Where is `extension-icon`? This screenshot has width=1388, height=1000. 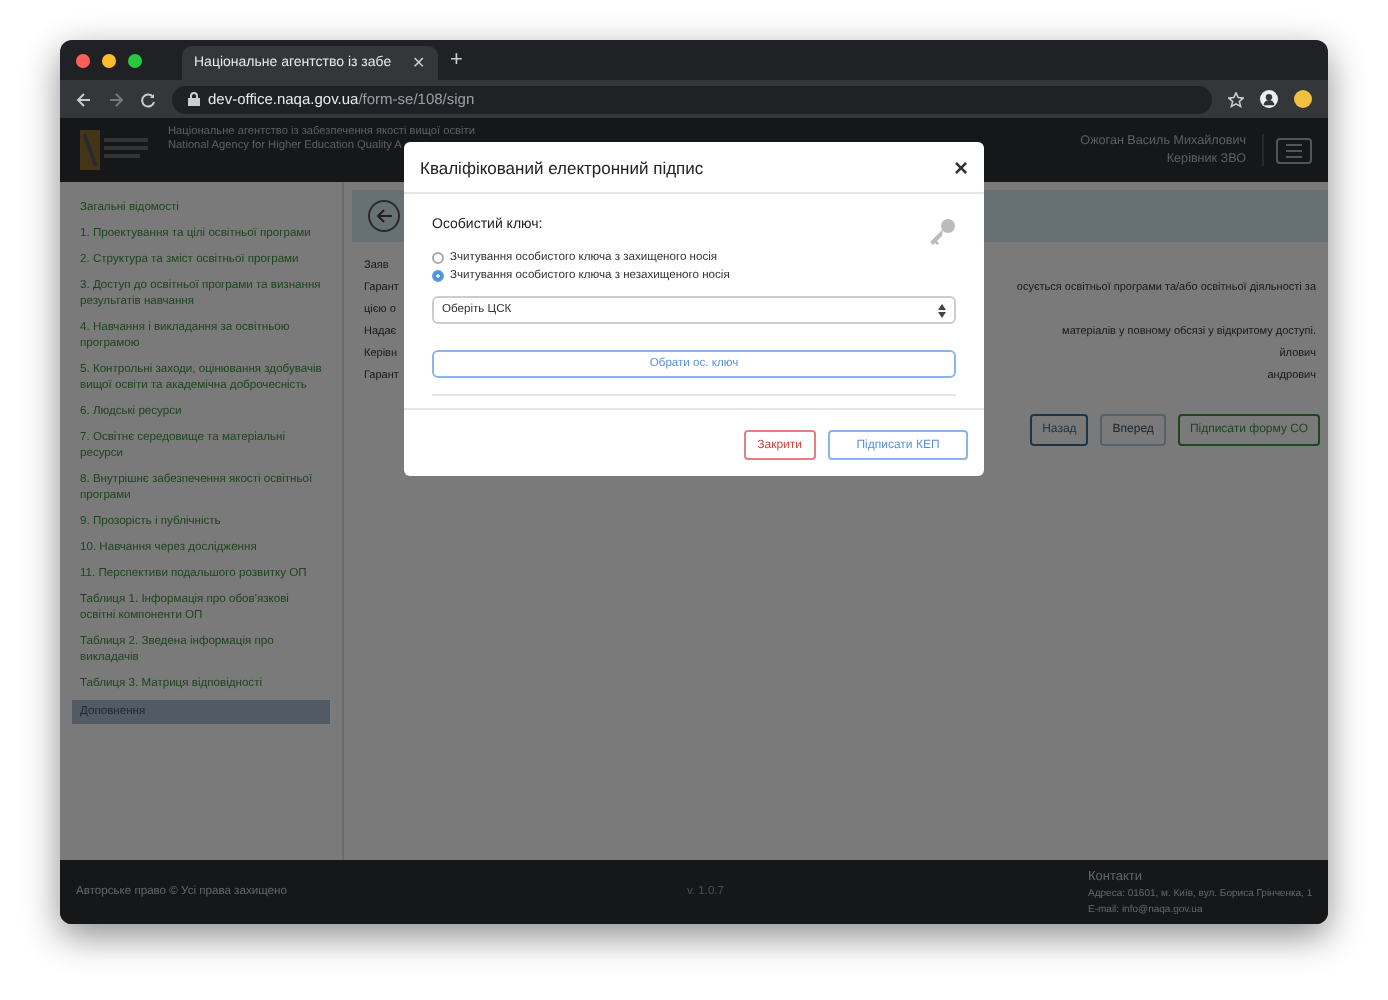
extension-icon is located at coordinates (1303, 99).